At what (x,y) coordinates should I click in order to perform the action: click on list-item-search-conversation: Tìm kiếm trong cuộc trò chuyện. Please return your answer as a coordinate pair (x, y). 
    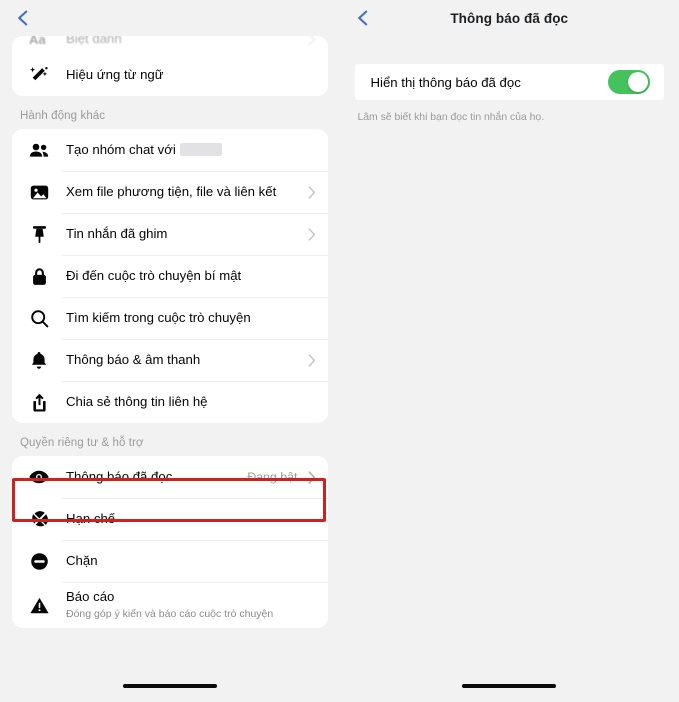
    Looking at the image, I should click on (170, 318).